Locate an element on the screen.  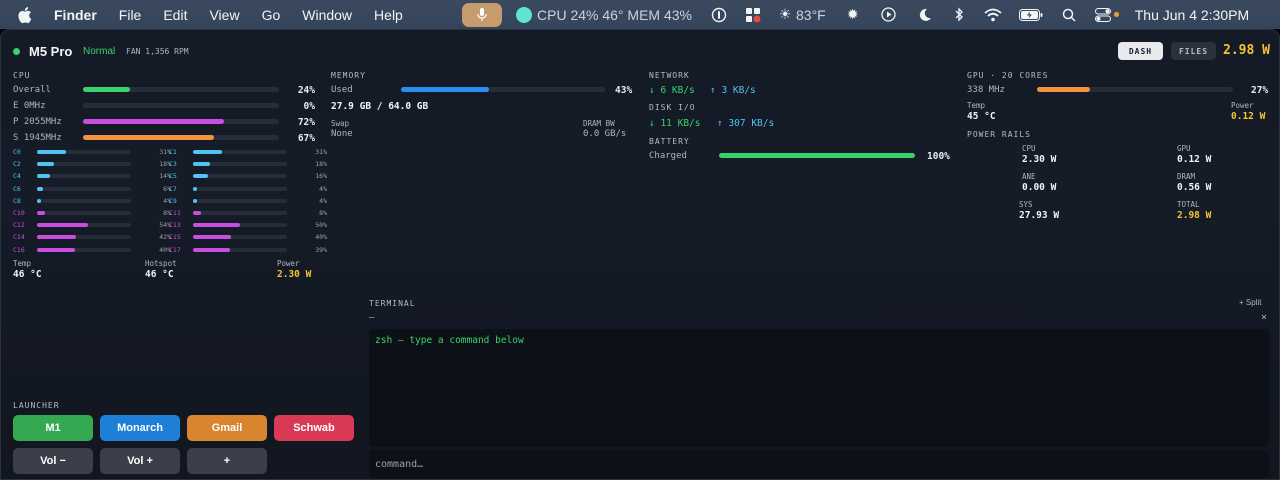
menu-view: View is located at coordinates (224, 15).